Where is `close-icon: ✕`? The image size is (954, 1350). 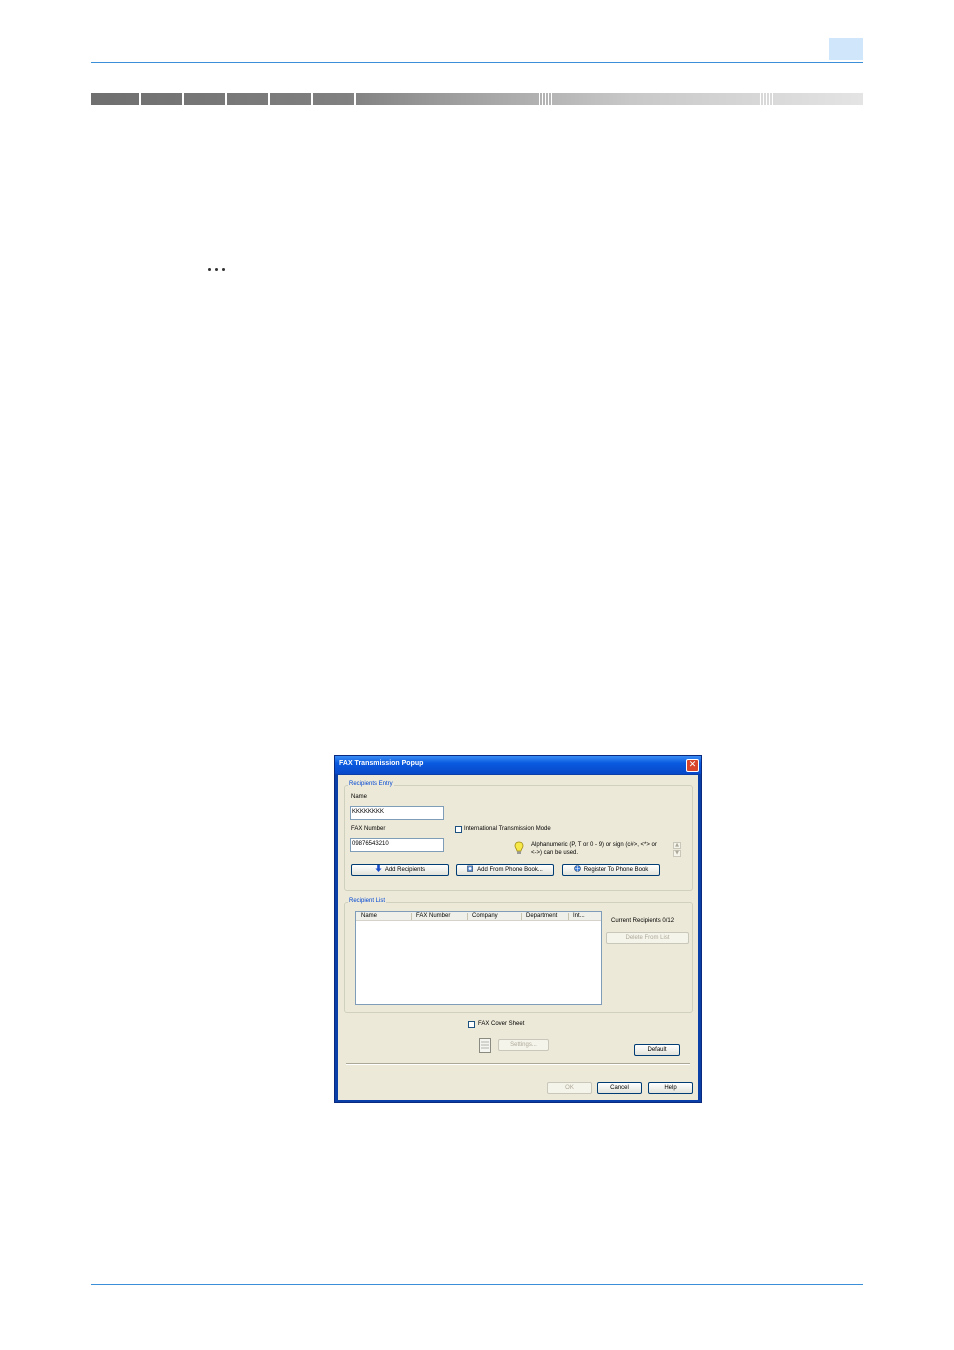
close-icon: ✕ is located at coordinates (692, 765).